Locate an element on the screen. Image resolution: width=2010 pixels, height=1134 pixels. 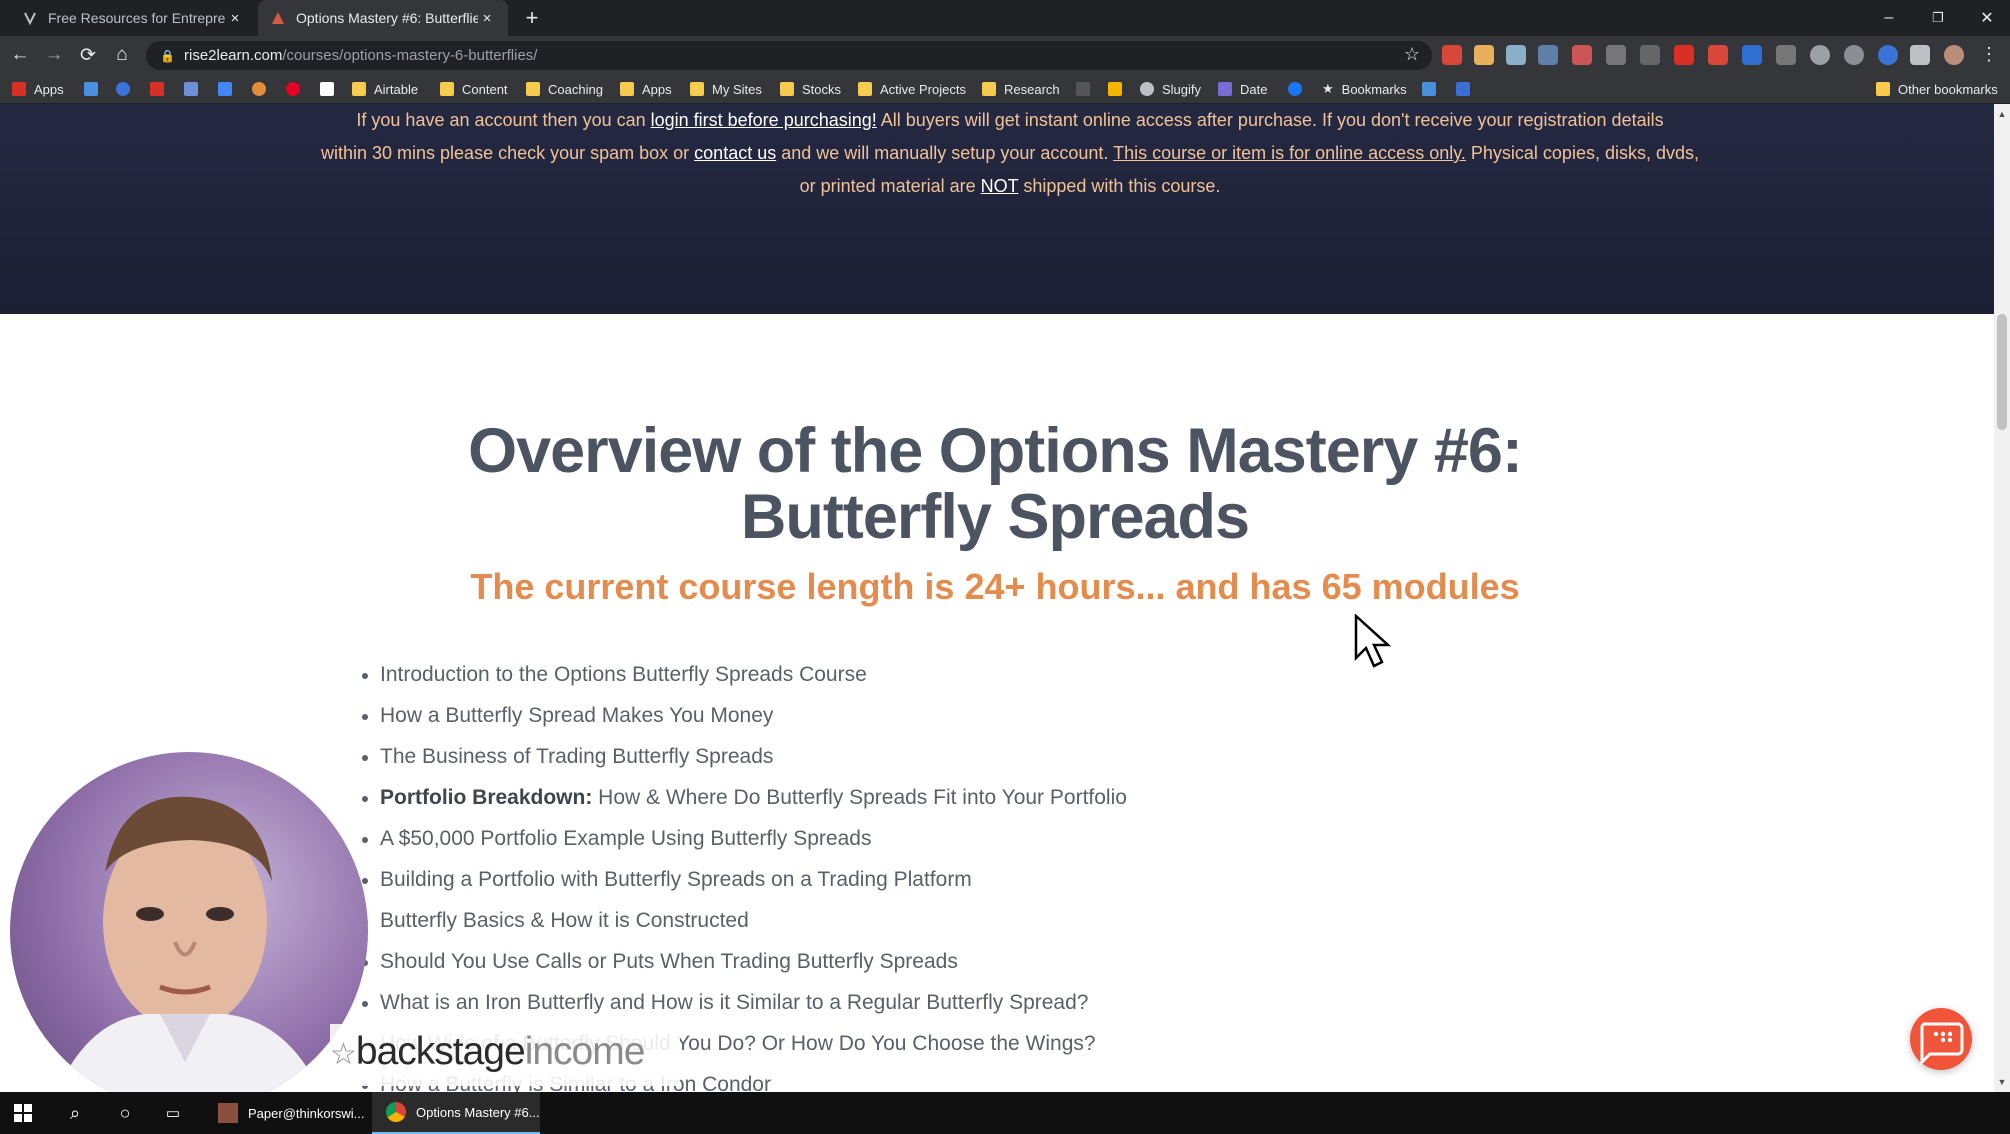
site-icon is located at coordinates (1463, 89).